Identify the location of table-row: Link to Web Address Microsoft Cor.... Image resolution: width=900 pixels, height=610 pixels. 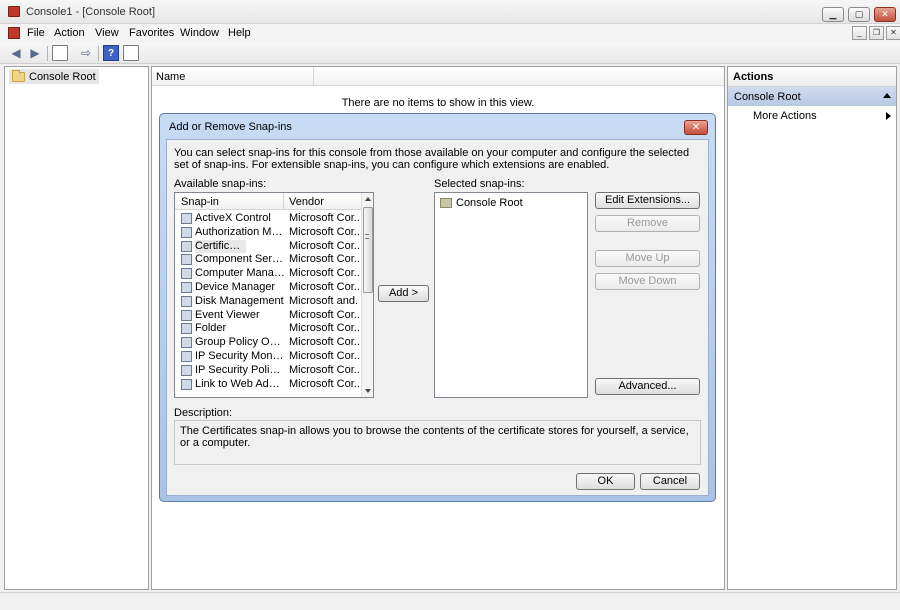
(268, 385).